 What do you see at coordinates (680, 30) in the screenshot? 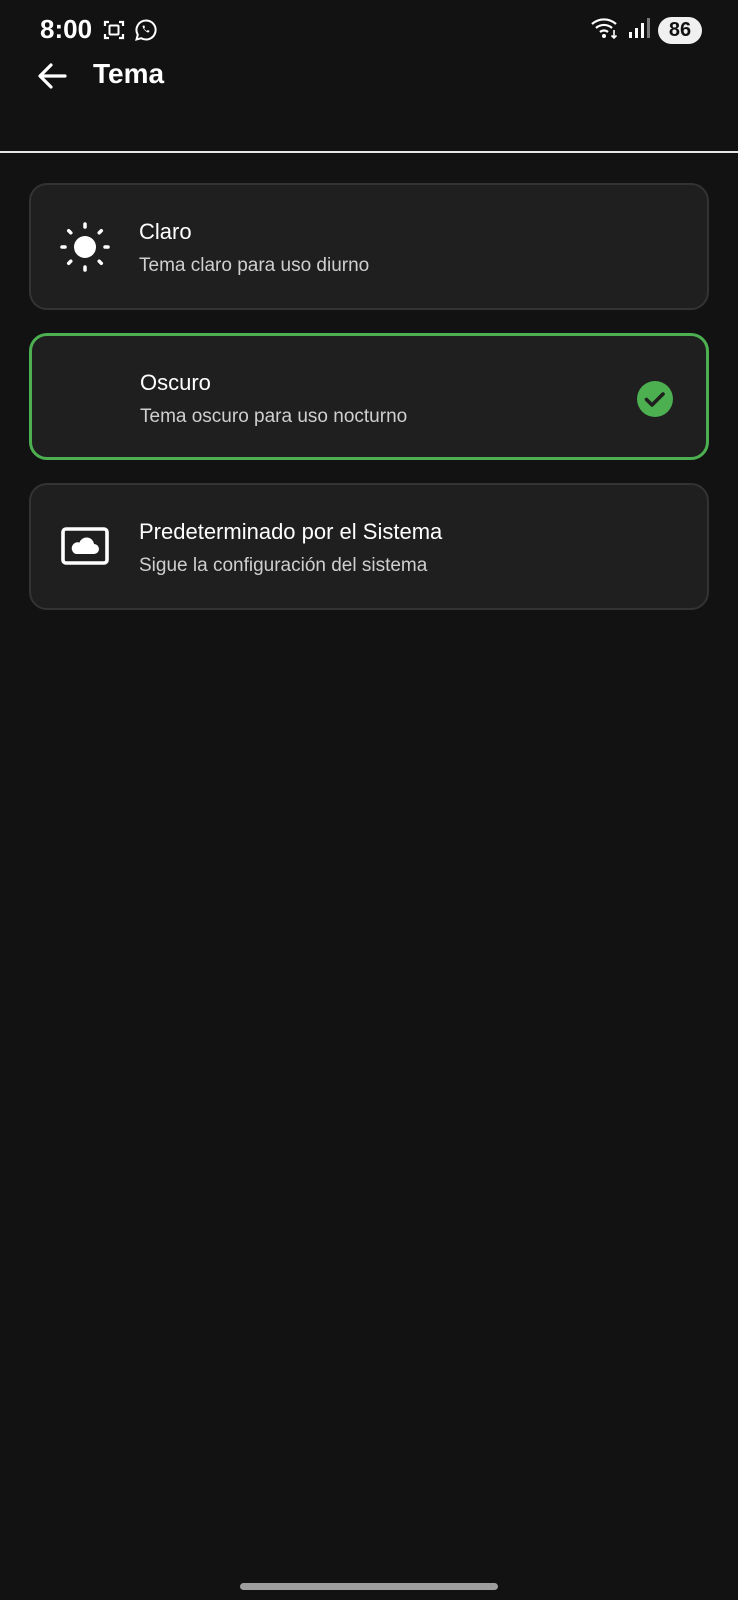
I see `battery-indicator: 86` at bounding box center [680, 30].